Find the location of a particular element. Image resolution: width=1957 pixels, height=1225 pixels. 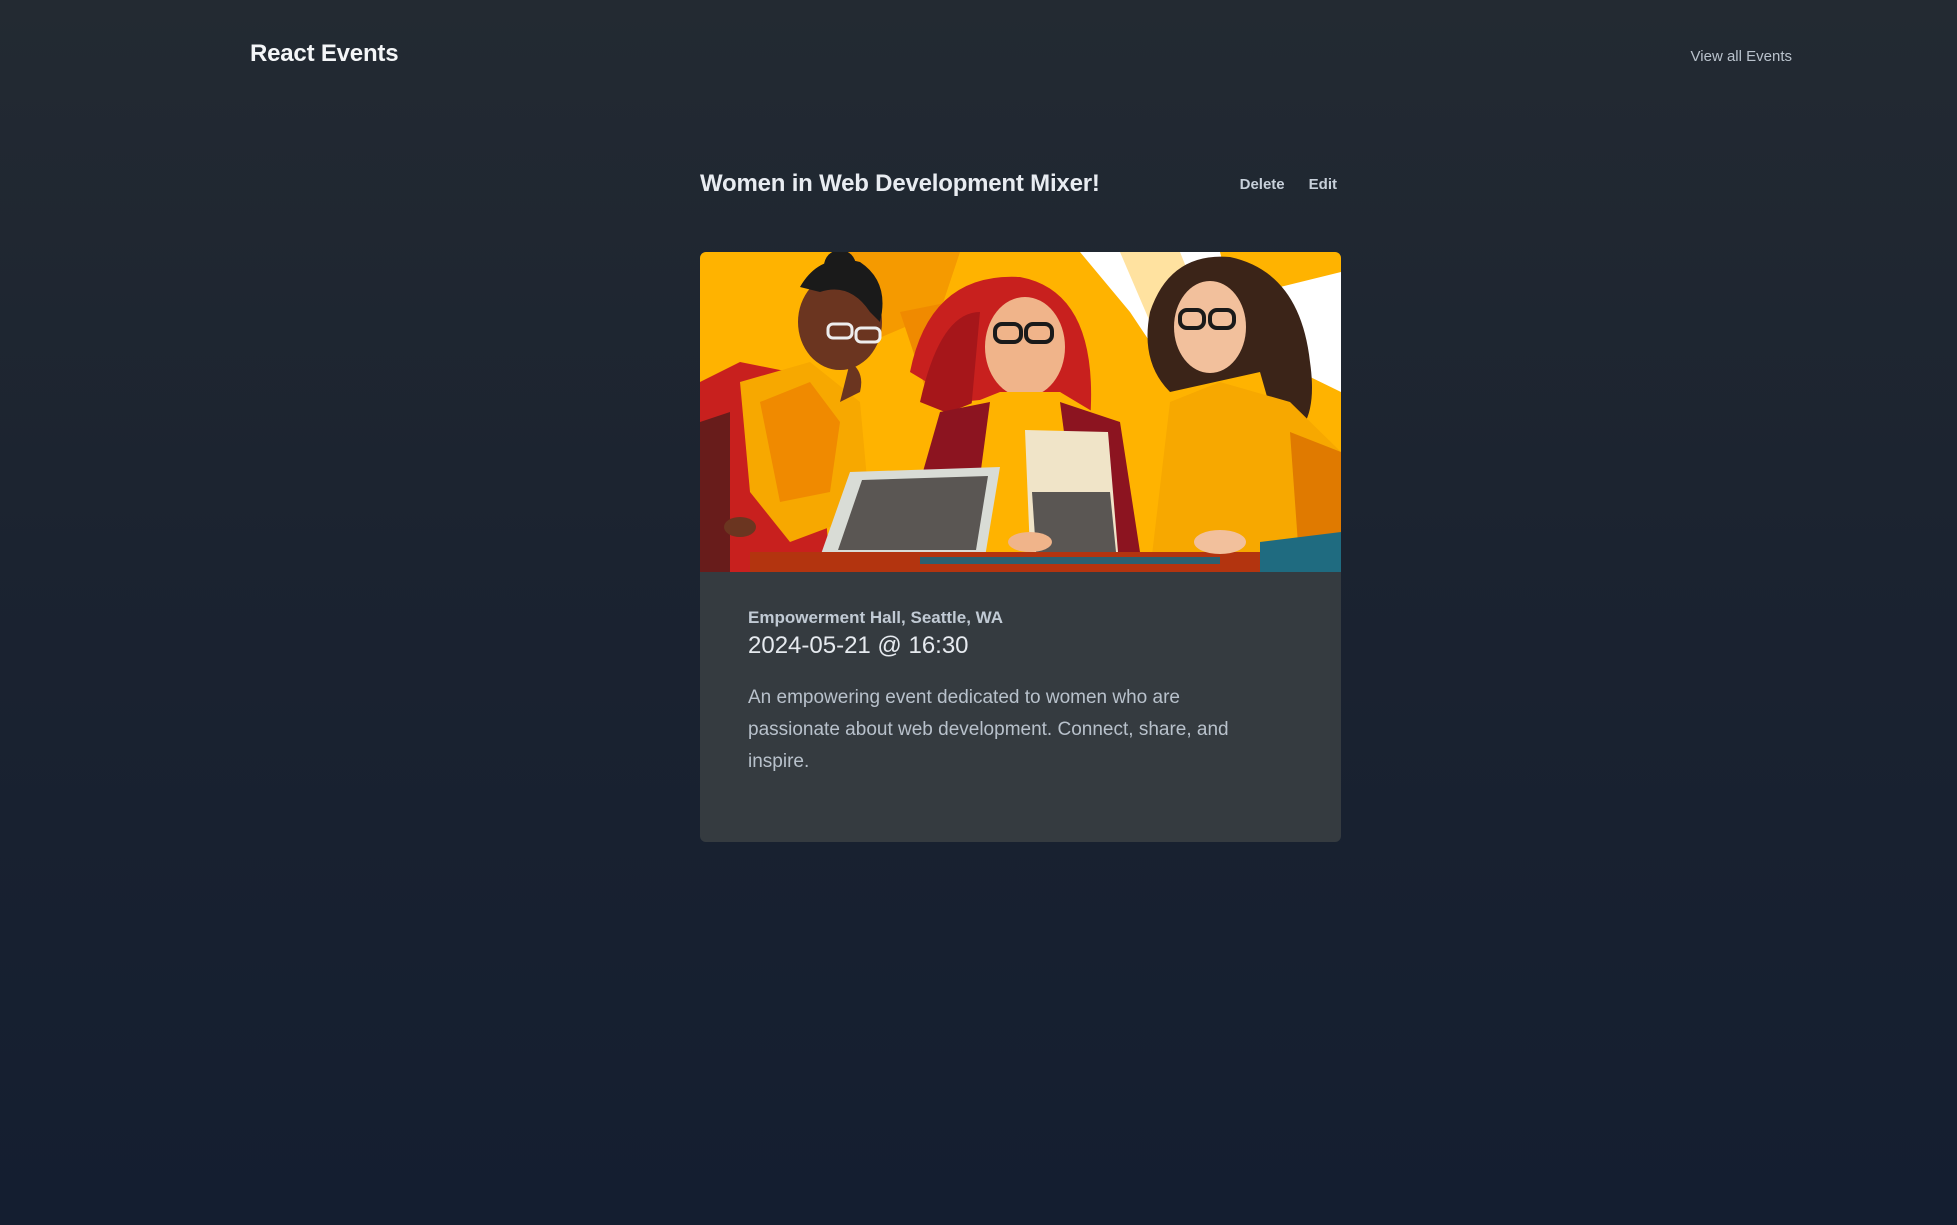

brand-logo-text: React Events is located at coordinates (324, 54).